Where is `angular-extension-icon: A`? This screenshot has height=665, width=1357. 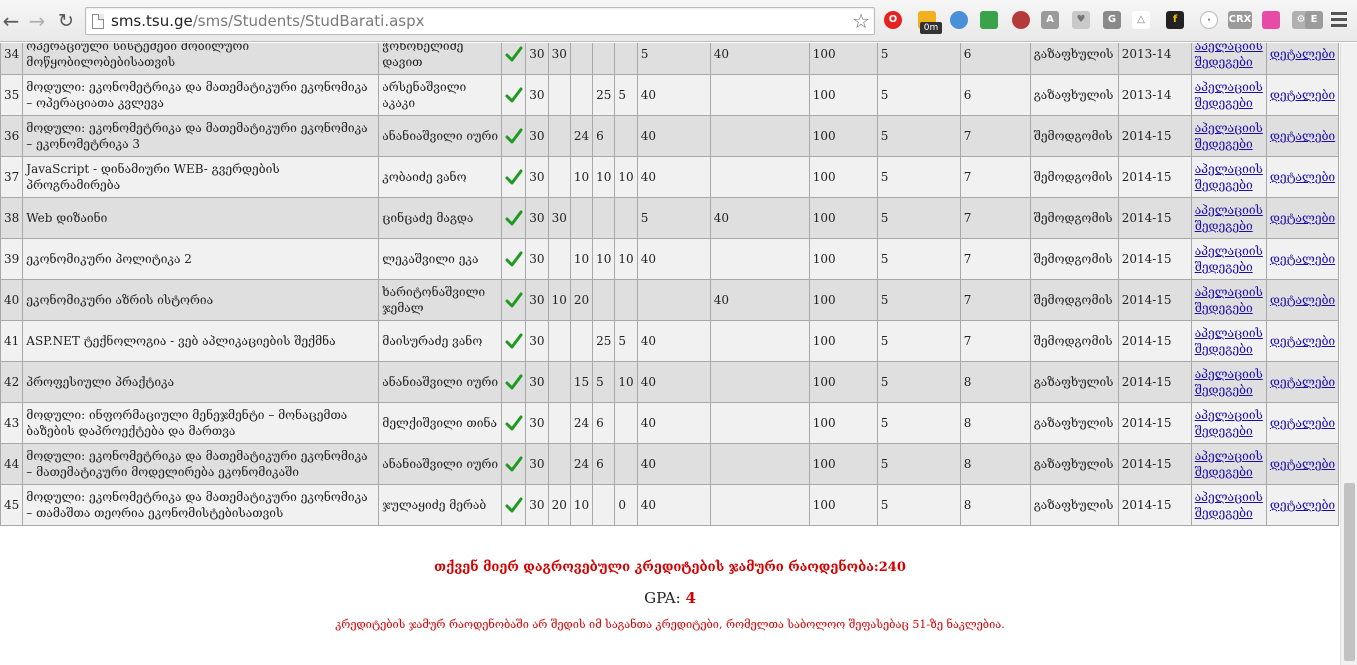
angular-extension-icon: A is located at coordinates (1050, 20).